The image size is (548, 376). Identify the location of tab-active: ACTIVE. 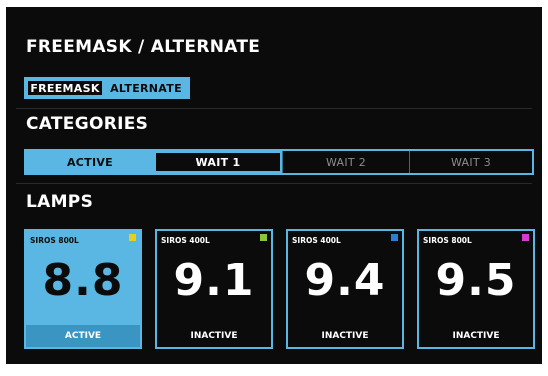
(90, 162).